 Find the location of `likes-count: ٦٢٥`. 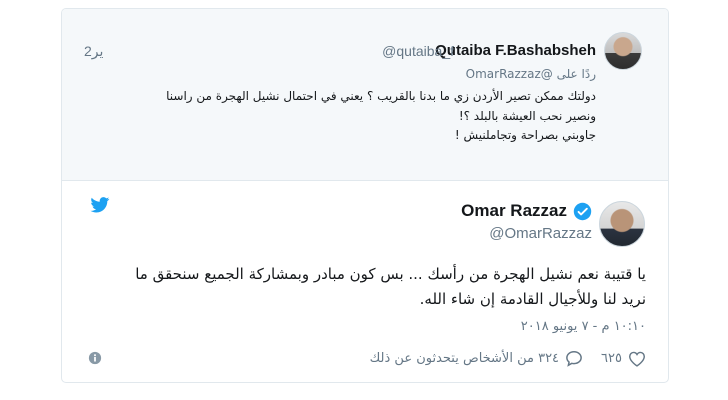

likes-count: ٦٢٥ is located at coordinates (611, 358).